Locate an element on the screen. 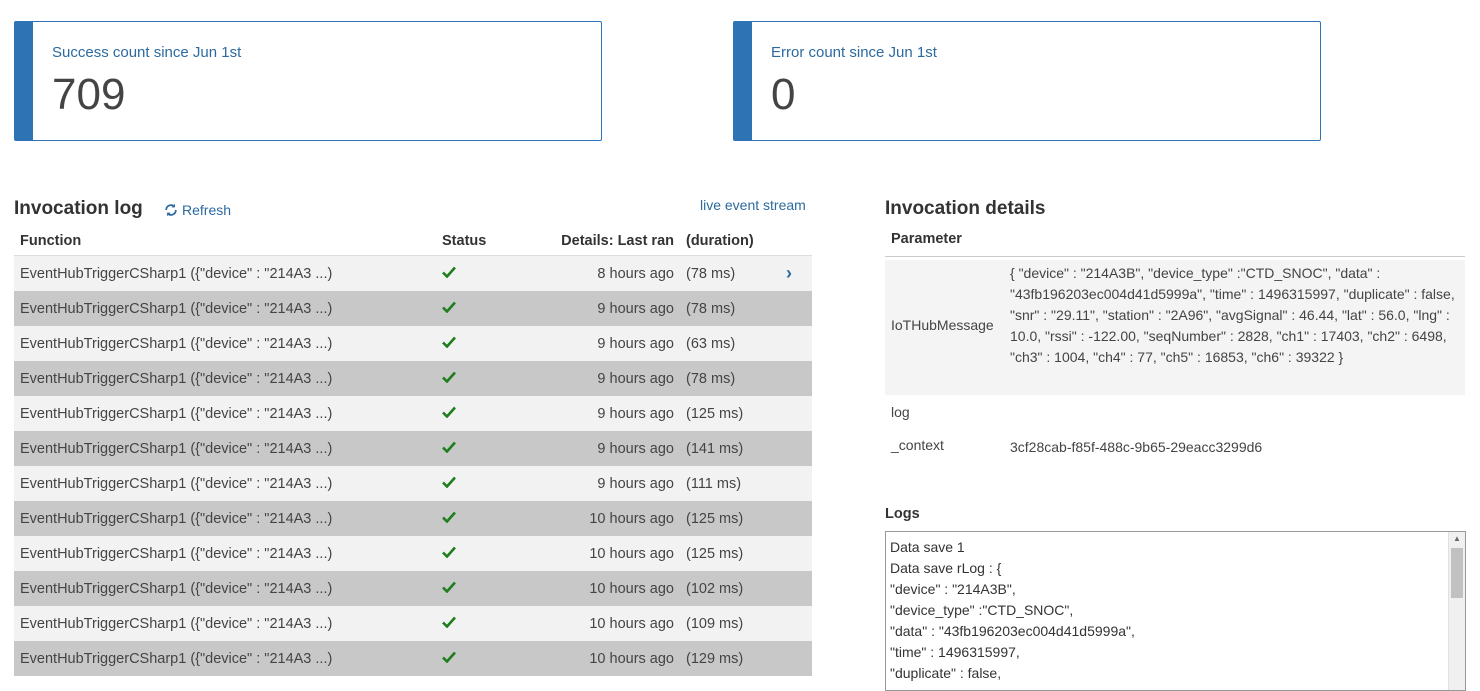 The image size is (1480, 691). live-event-stream-link: live event stream is located at coordinates (753, 205).